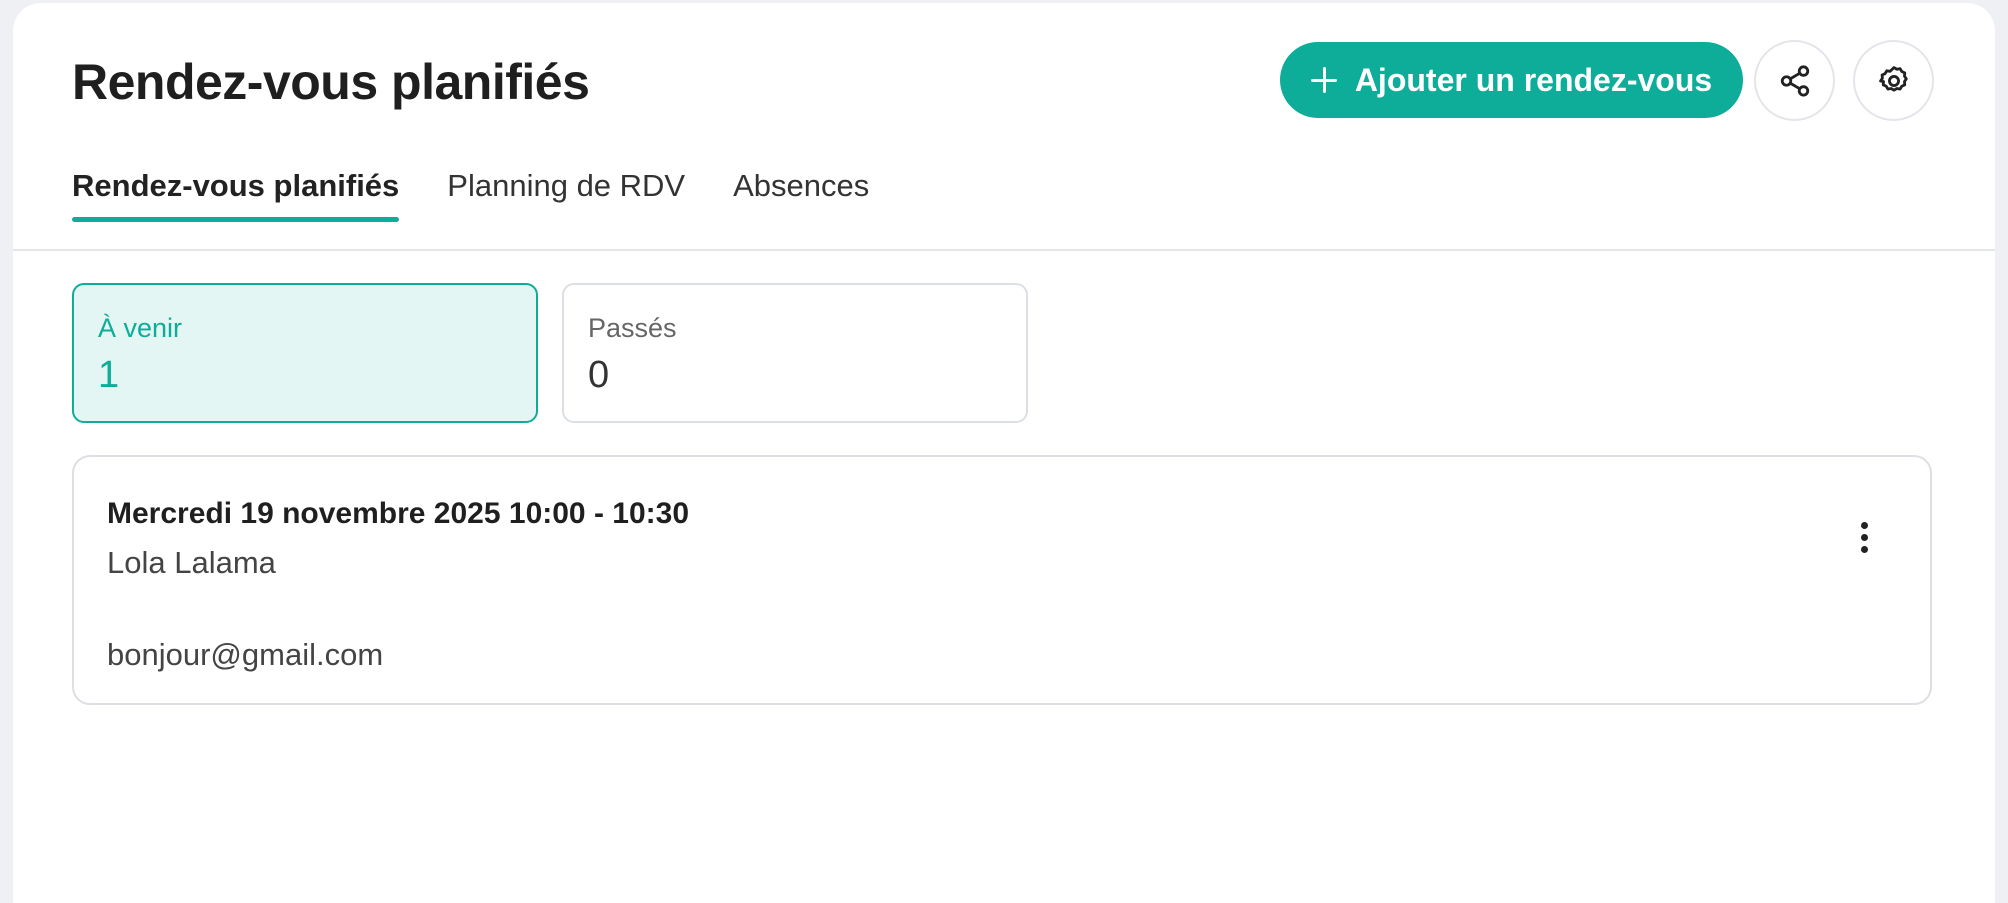  I want to click on plus-icon, so click(1323, 80).